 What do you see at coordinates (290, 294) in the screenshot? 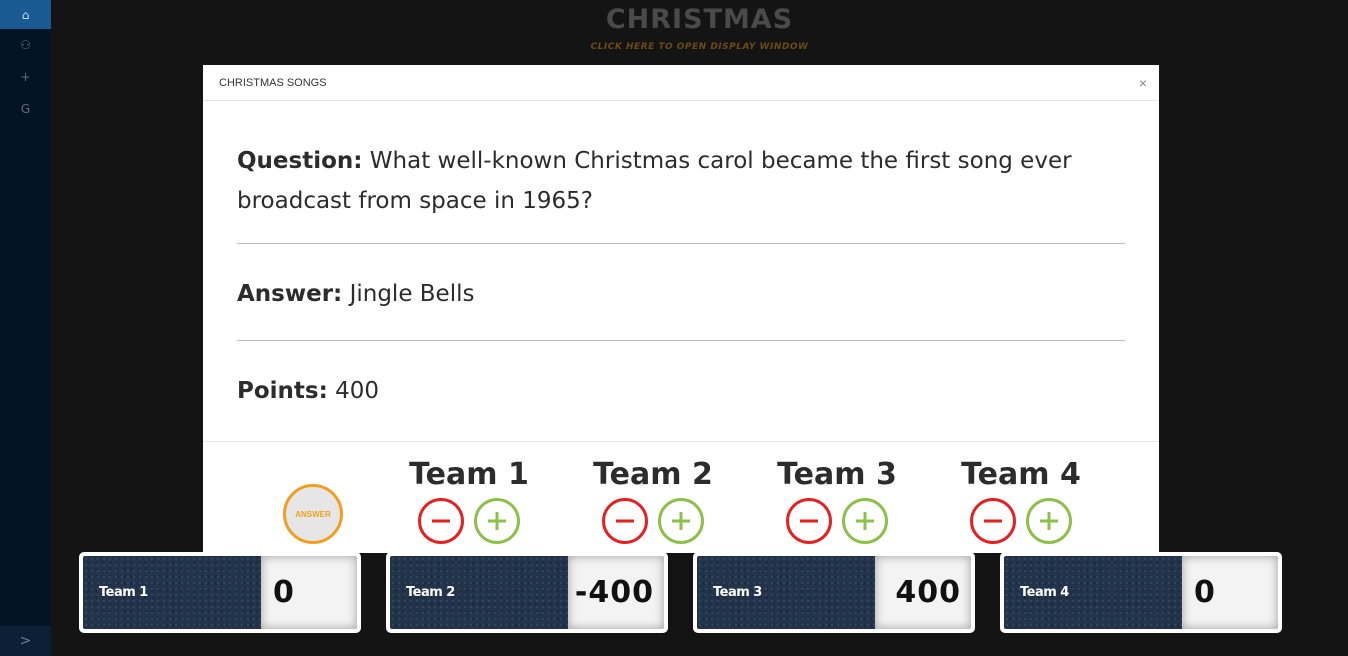
I see `answer-label: Answer:` at bounding box center [290, 294].